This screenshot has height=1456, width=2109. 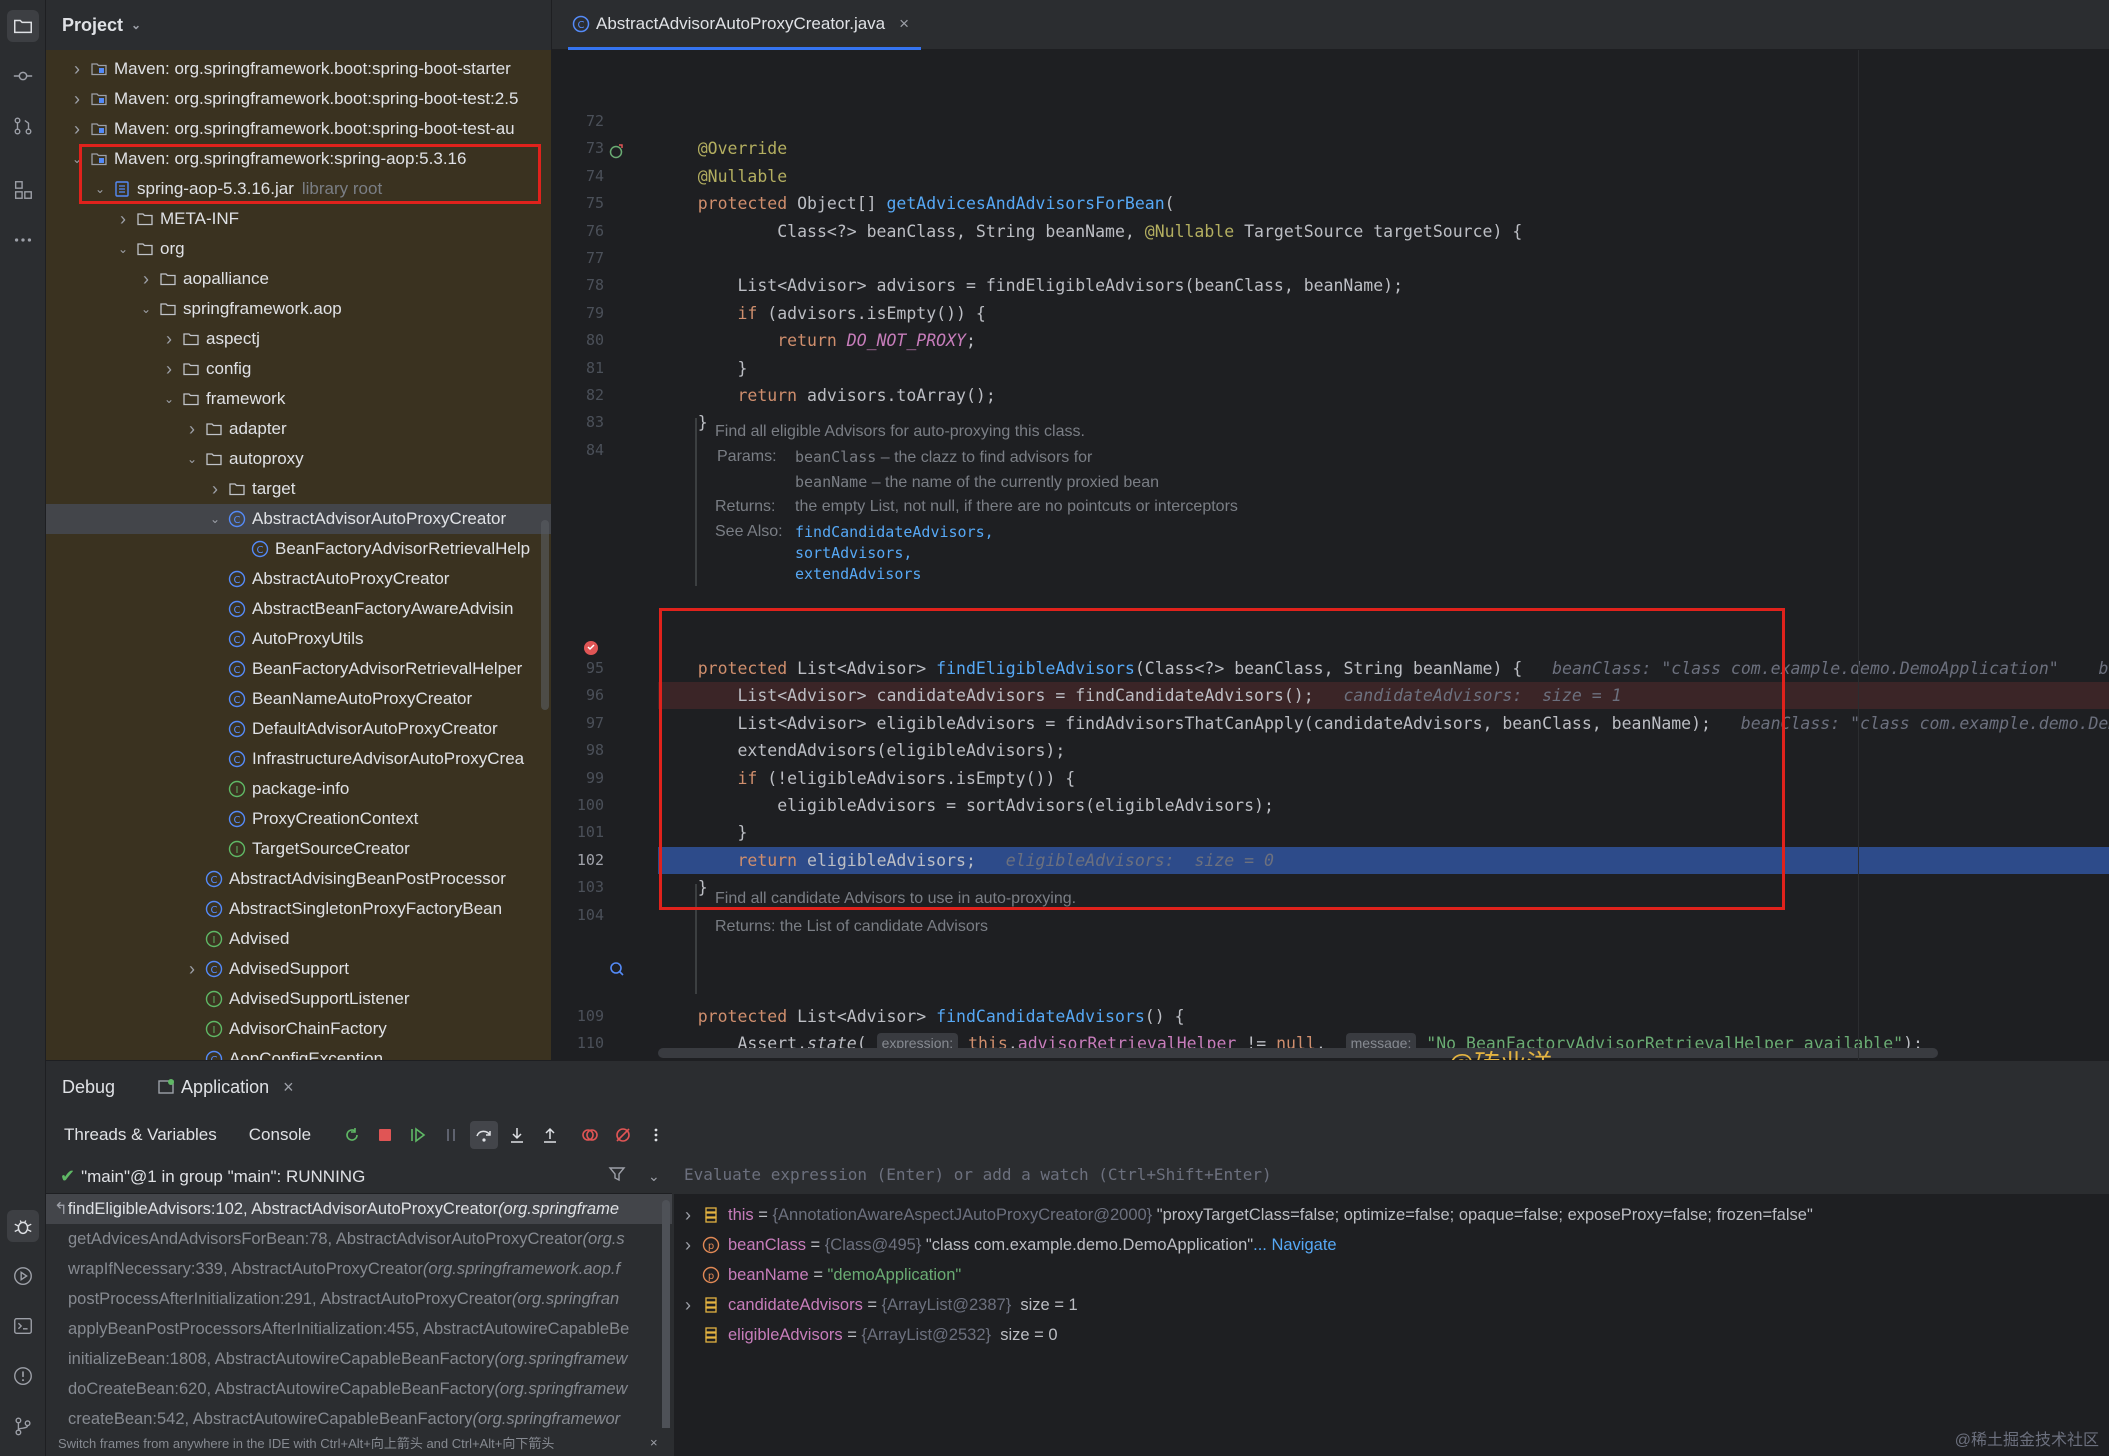 I want to click on doc-see-link-3: extendAdvisors, so click(x=858, y=574).